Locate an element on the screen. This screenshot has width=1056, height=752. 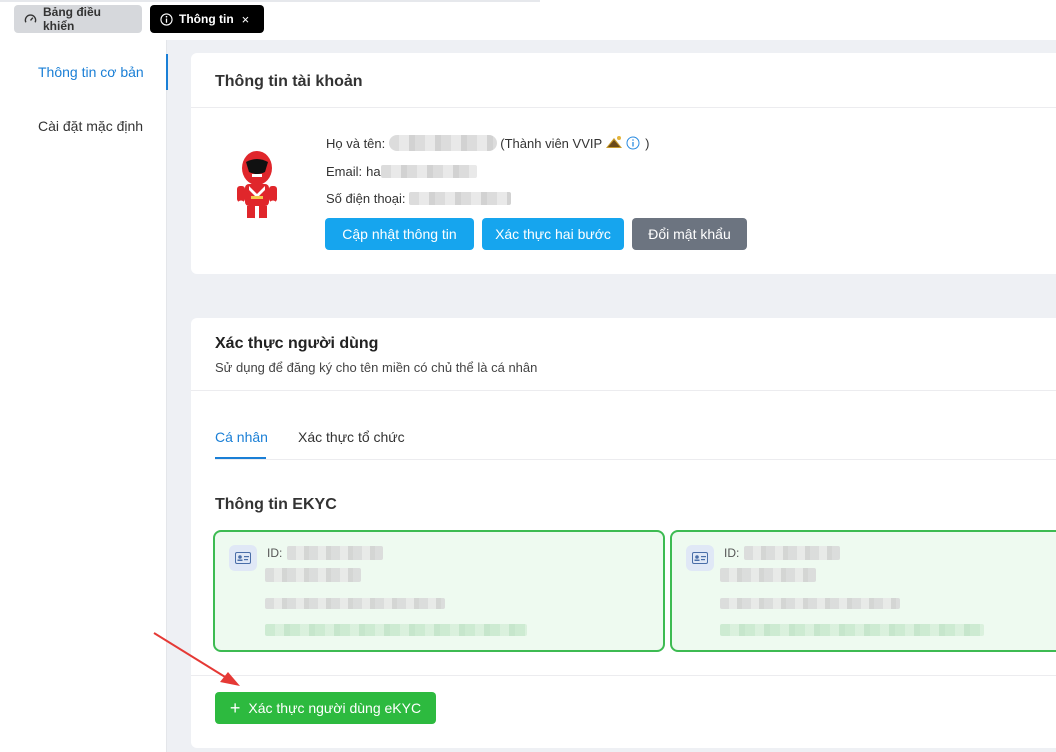
tab-dashboard: Bảng điều khiển is located at coordinates (78, 19).